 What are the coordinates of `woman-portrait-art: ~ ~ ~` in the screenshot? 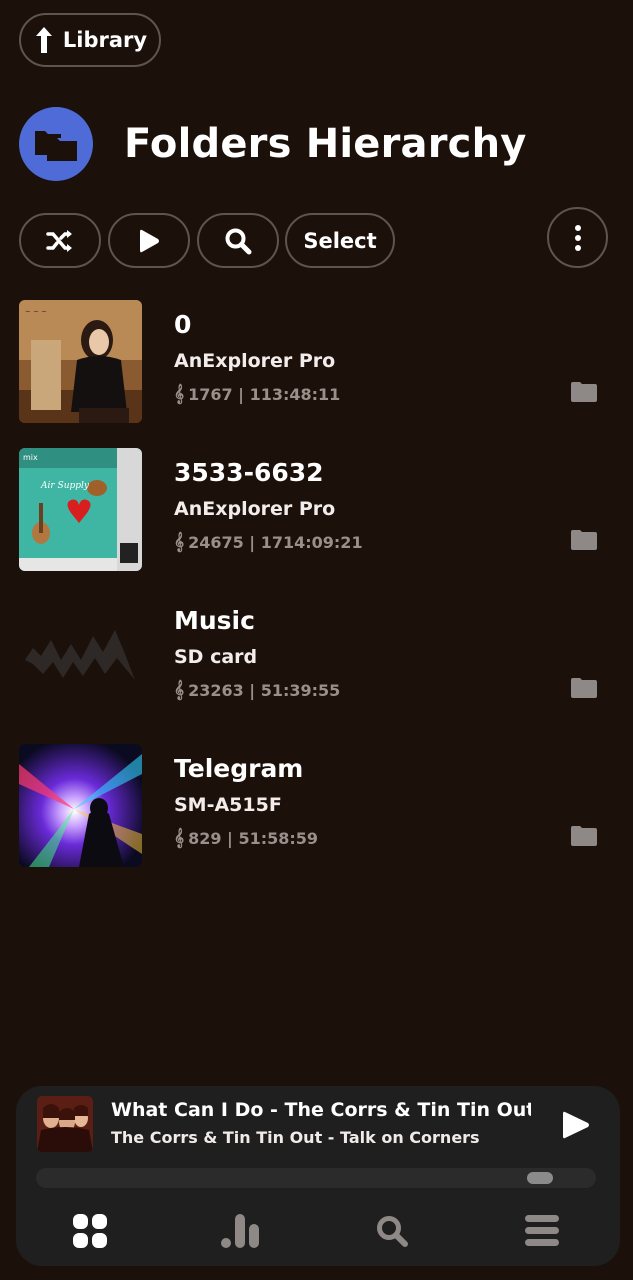 It's located at (80, 361).